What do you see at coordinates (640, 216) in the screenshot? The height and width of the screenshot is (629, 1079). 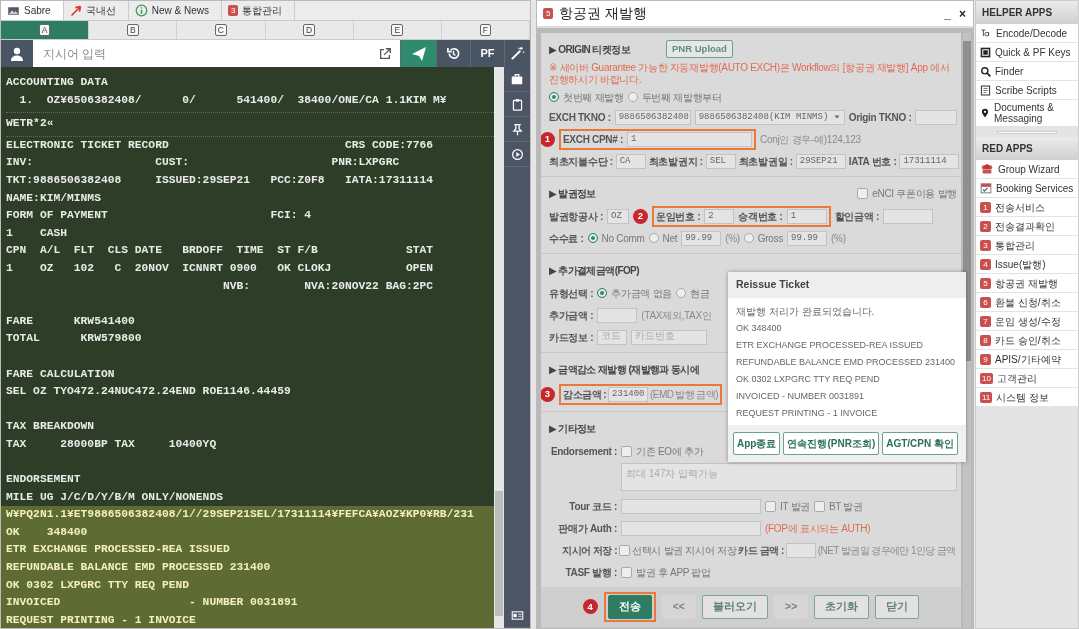 I see `callout-marker: 2` at bounding box center [640, 216].